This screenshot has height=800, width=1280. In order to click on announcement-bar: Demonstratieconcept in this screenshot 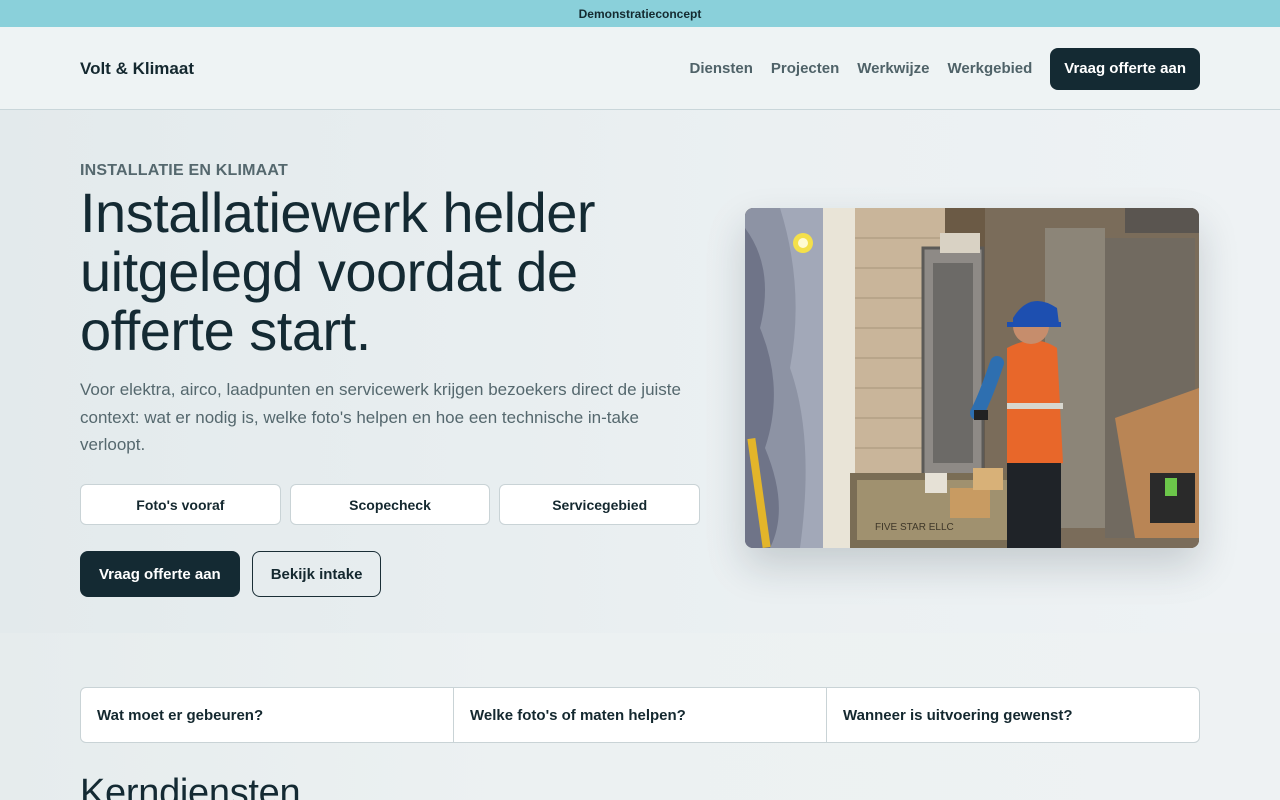, I will do `click(640, 13)`.